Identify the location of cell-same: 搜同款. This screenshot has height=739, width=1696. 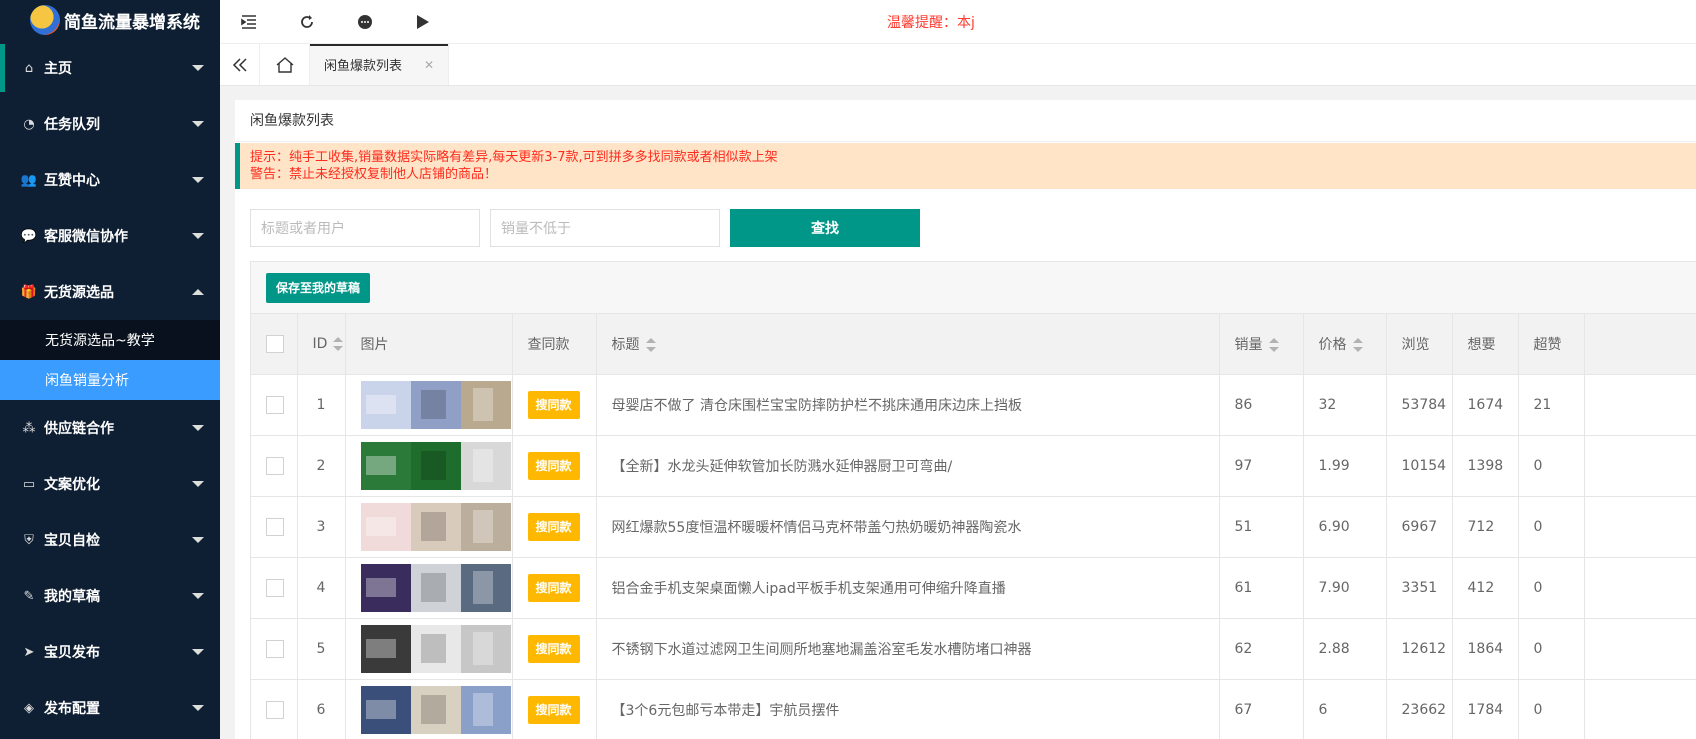
(554, 709).